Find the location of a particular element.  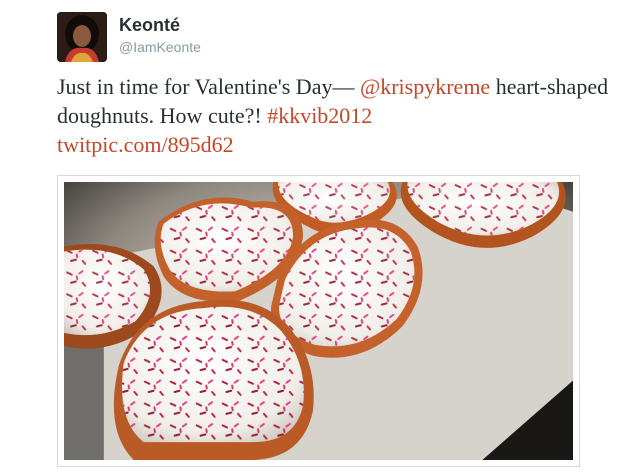

author-name: Keonté is located at coordinates (149, 25).